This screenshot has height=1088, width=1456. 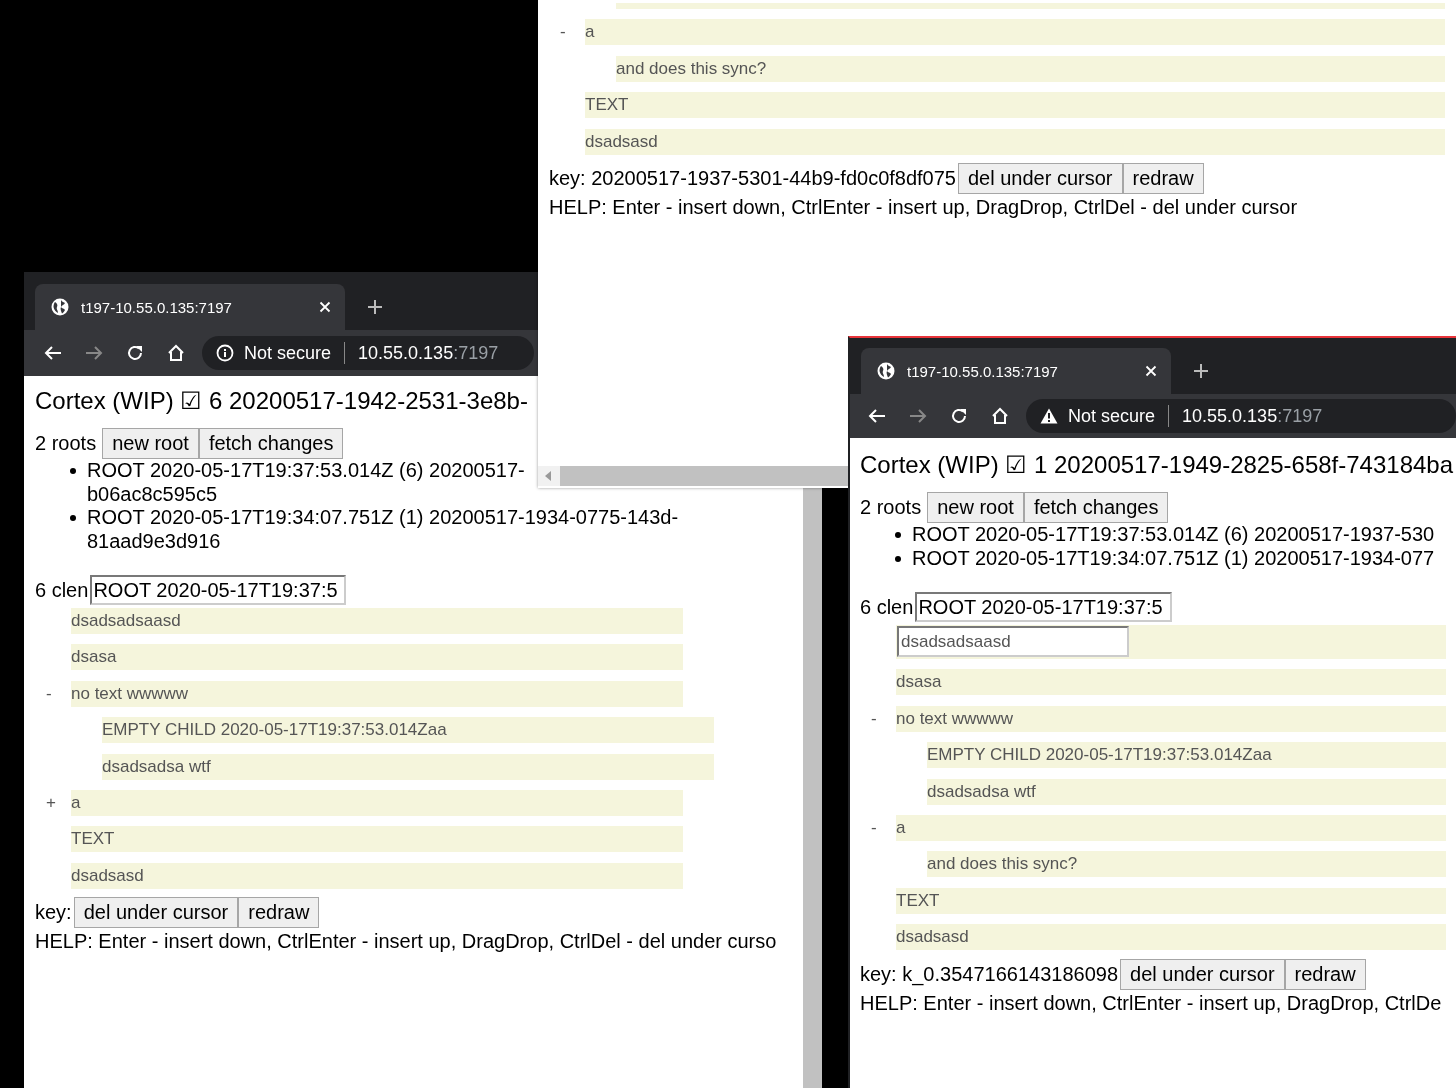 What do you see at coordinates (306, 471) in the screenshot?
I see `root-link: ROOT 2020-05-17T19:37:53.014Z (6) 20200517-` at bounding box center [306, 471].